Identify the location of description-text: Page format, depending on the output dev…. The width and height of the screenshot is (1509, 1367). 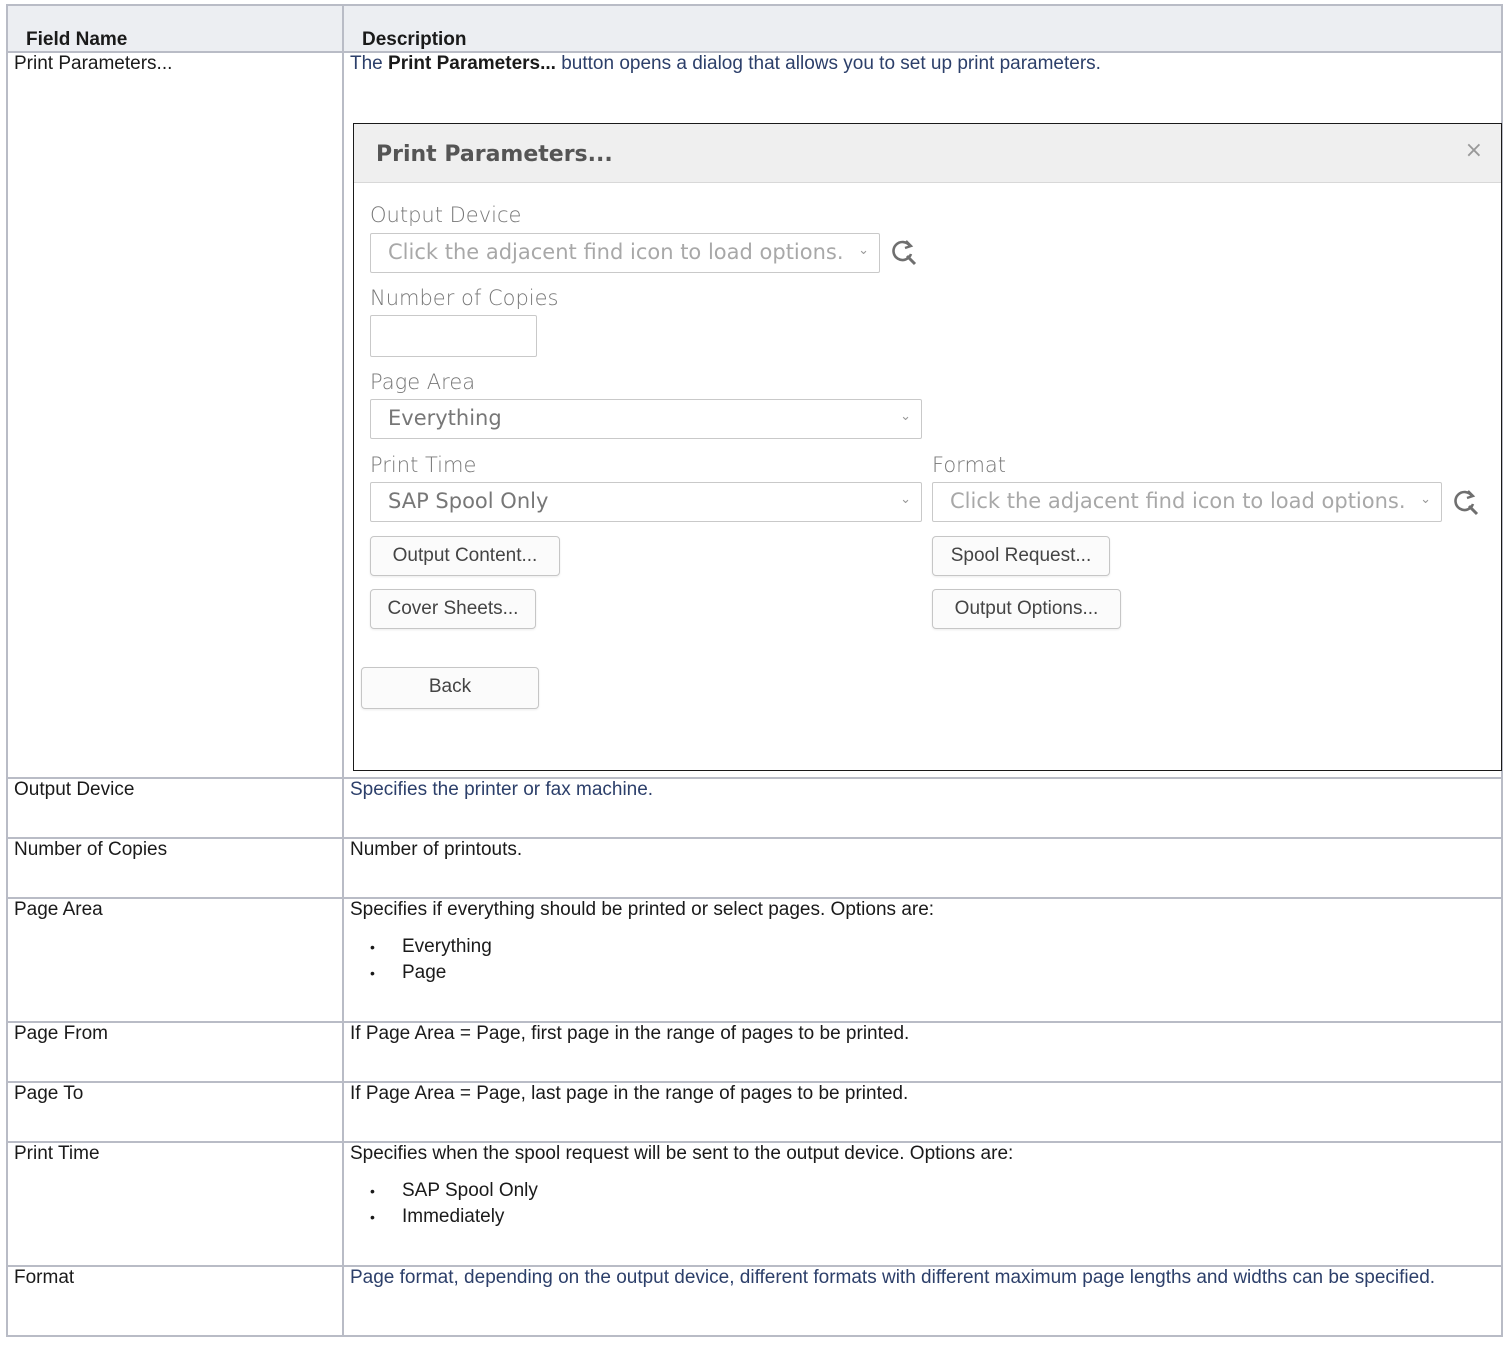
(893, 1277).